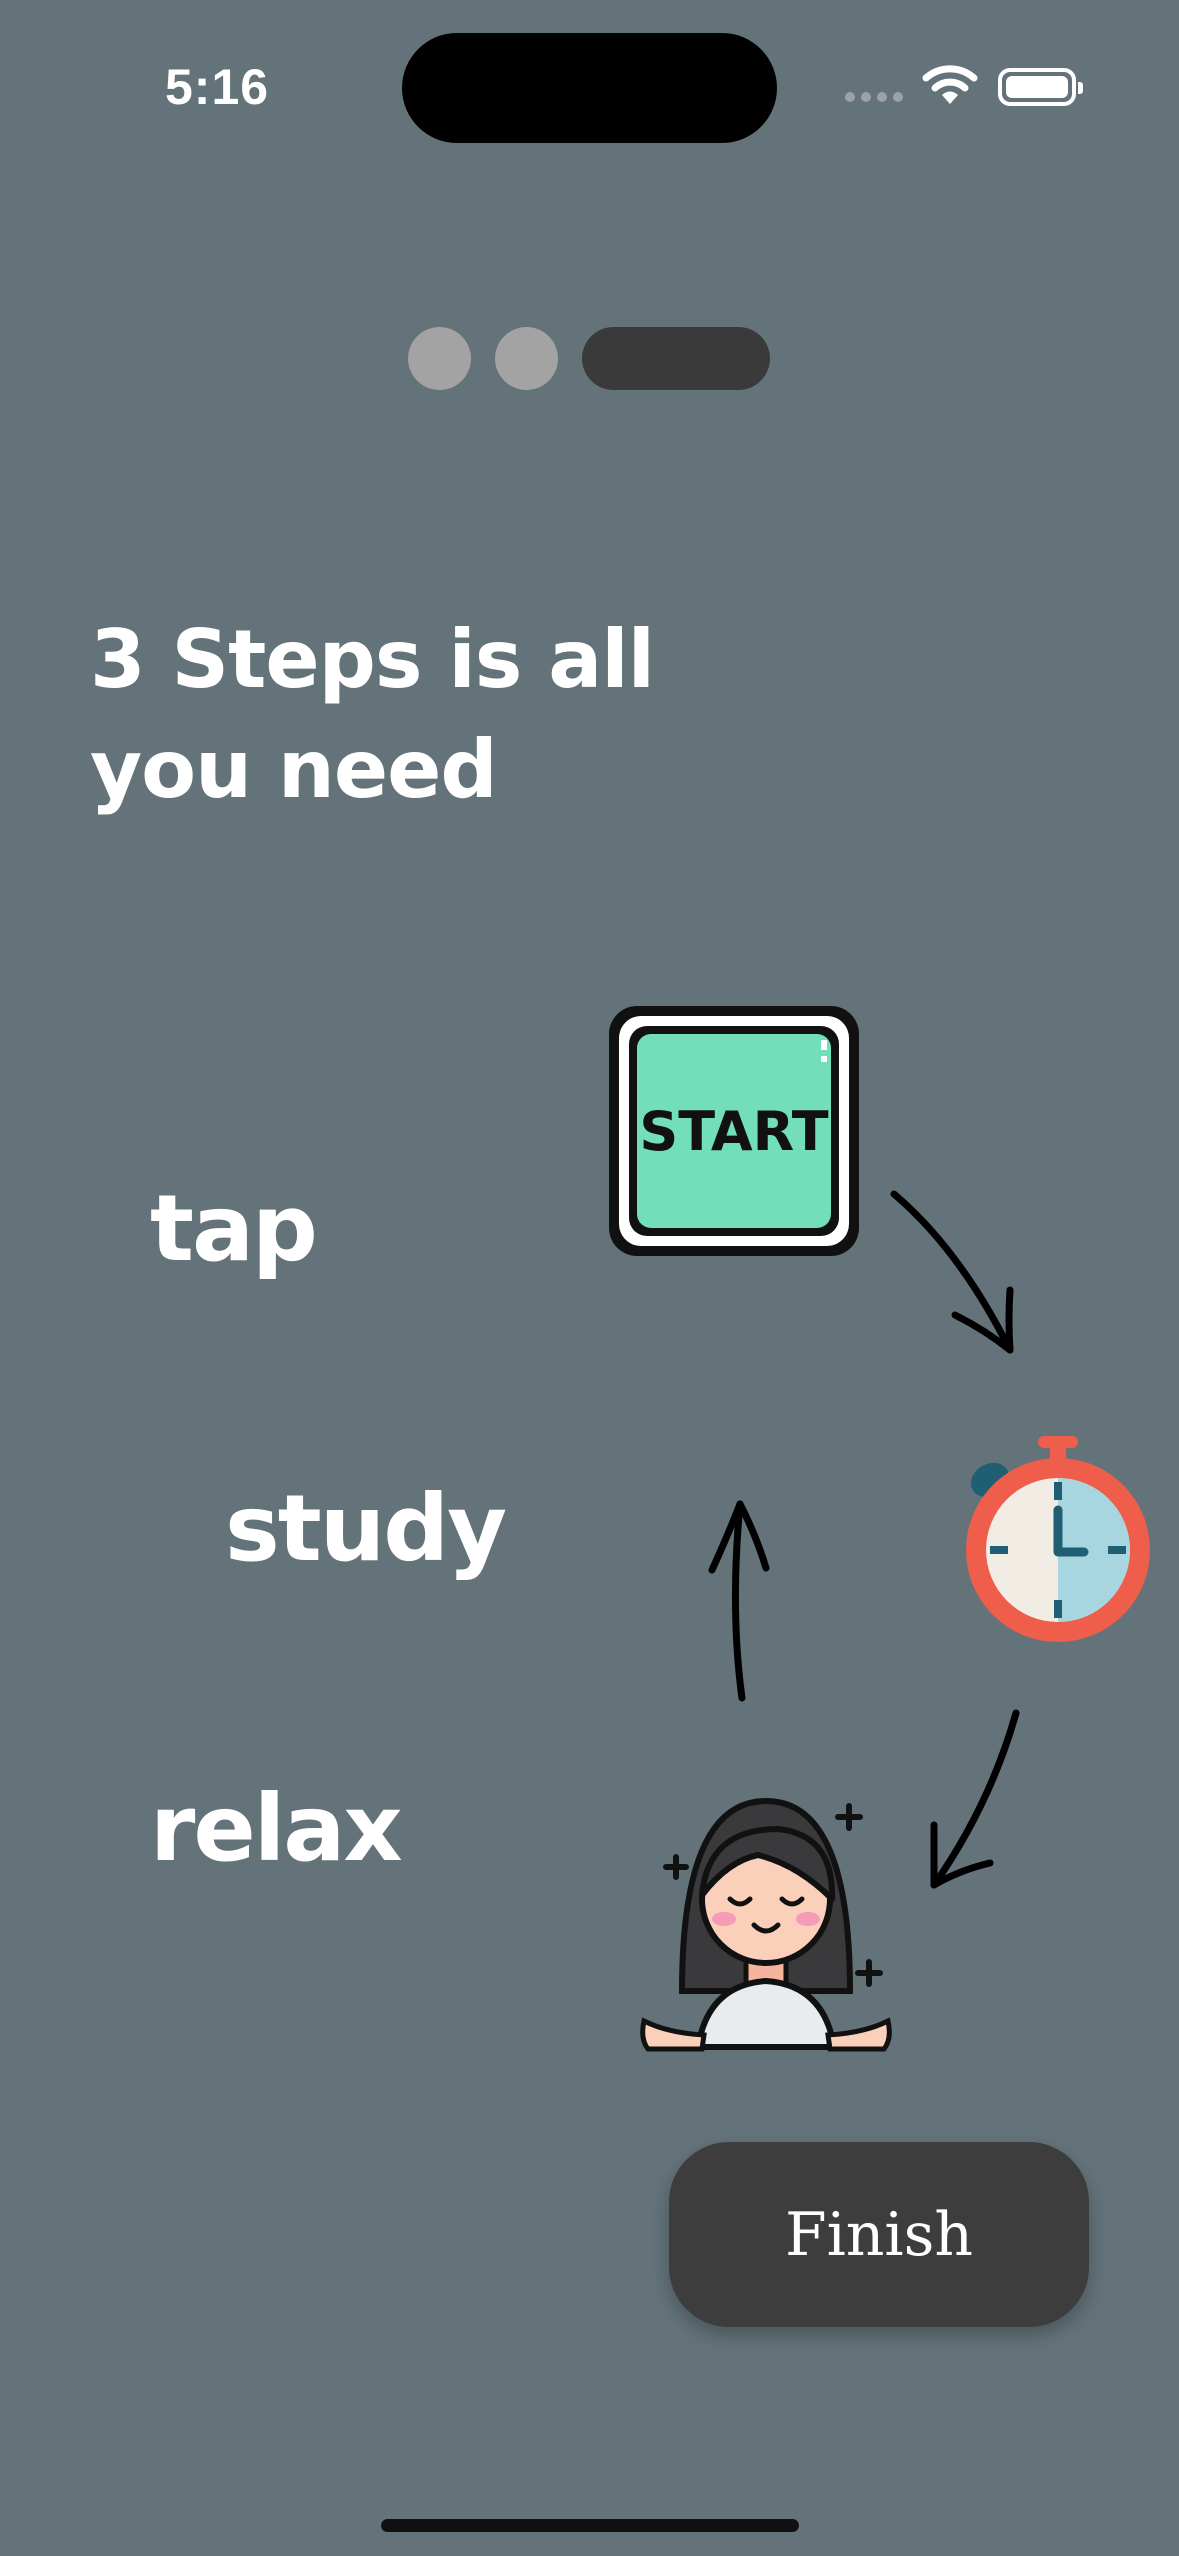  Describe the element at coordinates (975, 1799) in the screenshot. I see `arrow-down-left-icon` at that location.